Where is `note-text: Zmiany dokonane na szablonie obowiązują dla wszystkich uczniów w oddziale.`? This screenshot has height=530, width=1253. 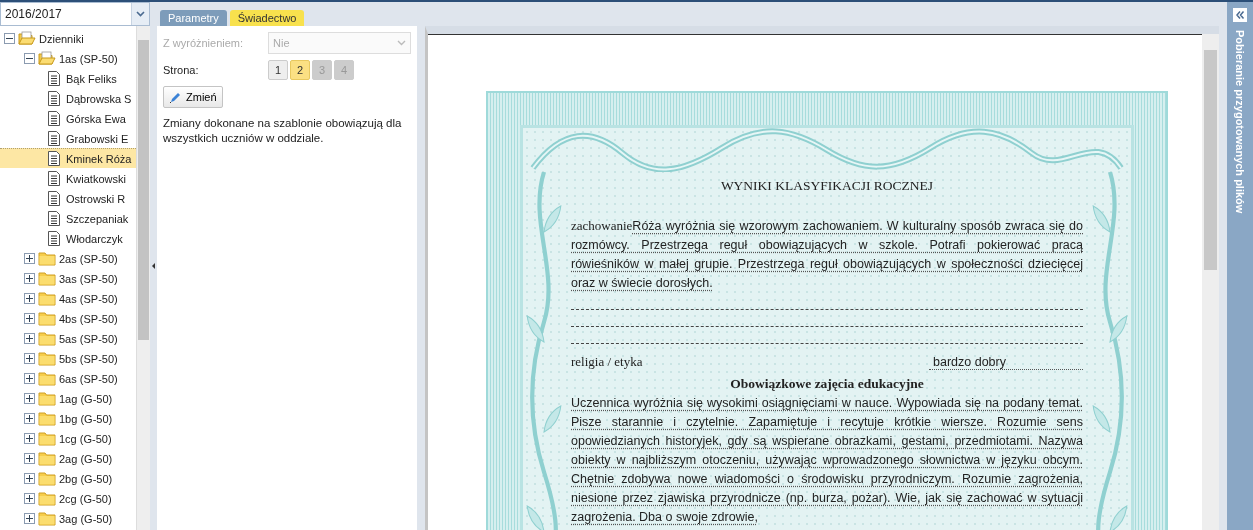
note-text: Zmiany dokonane na szablonie obowiązują dla wszystkich uczniów w oddziale. is located at coordinates (283, 131).